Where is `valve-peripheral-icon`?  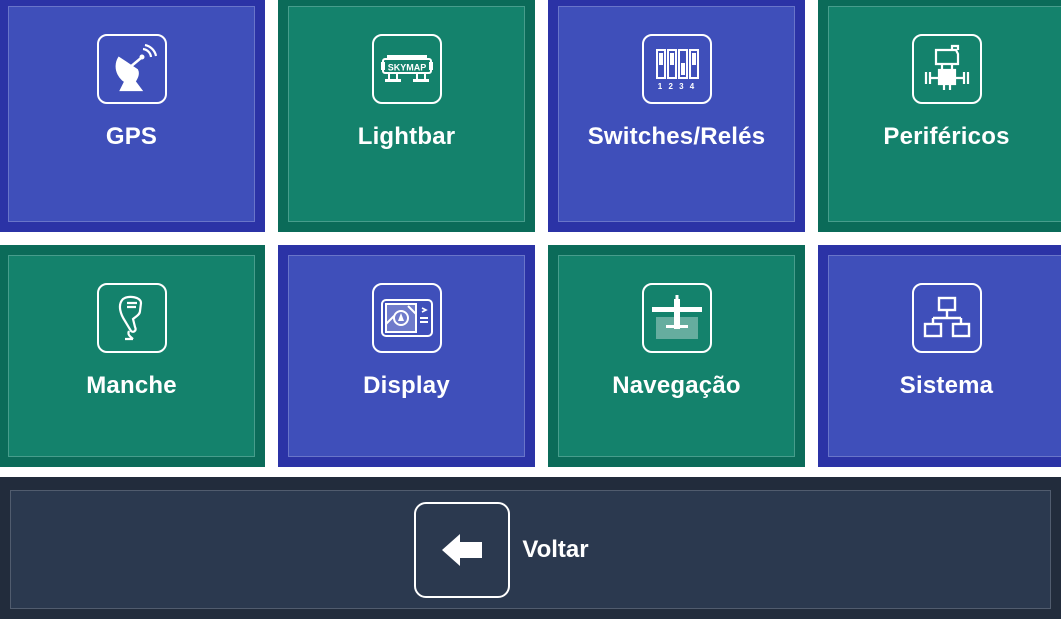 valve-peripheral-icon is located at coordinates (946, 69).